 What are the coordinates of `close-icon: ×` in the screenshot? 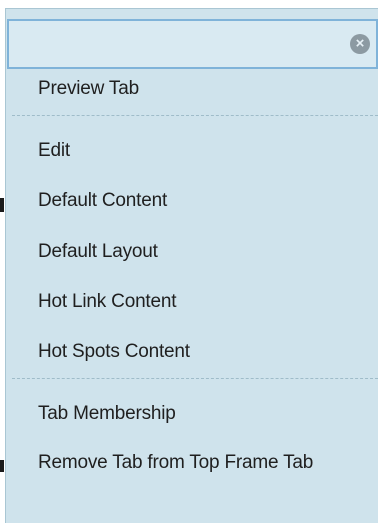 It's located at (360, 44).